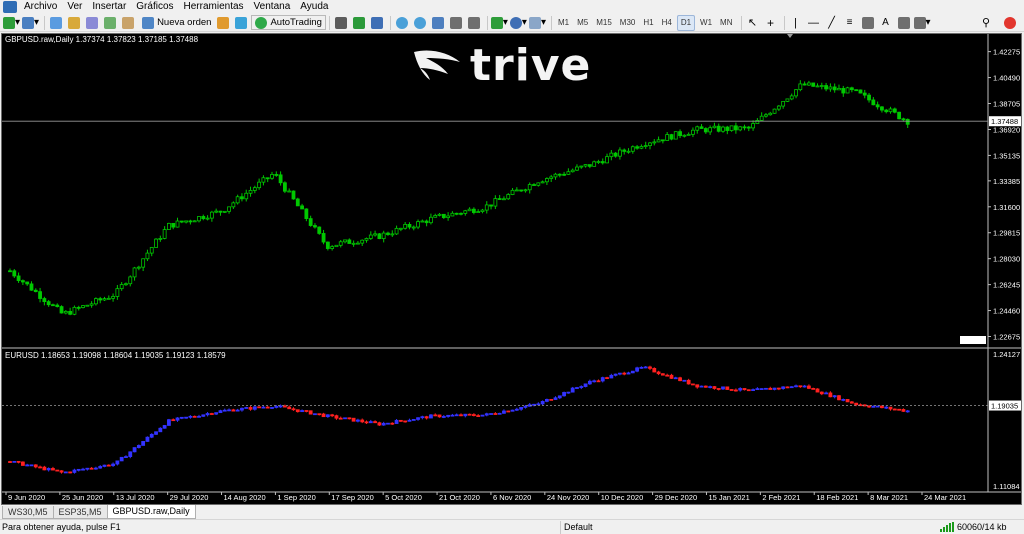  I want to click on notifications-icon, so click(1010, 23).